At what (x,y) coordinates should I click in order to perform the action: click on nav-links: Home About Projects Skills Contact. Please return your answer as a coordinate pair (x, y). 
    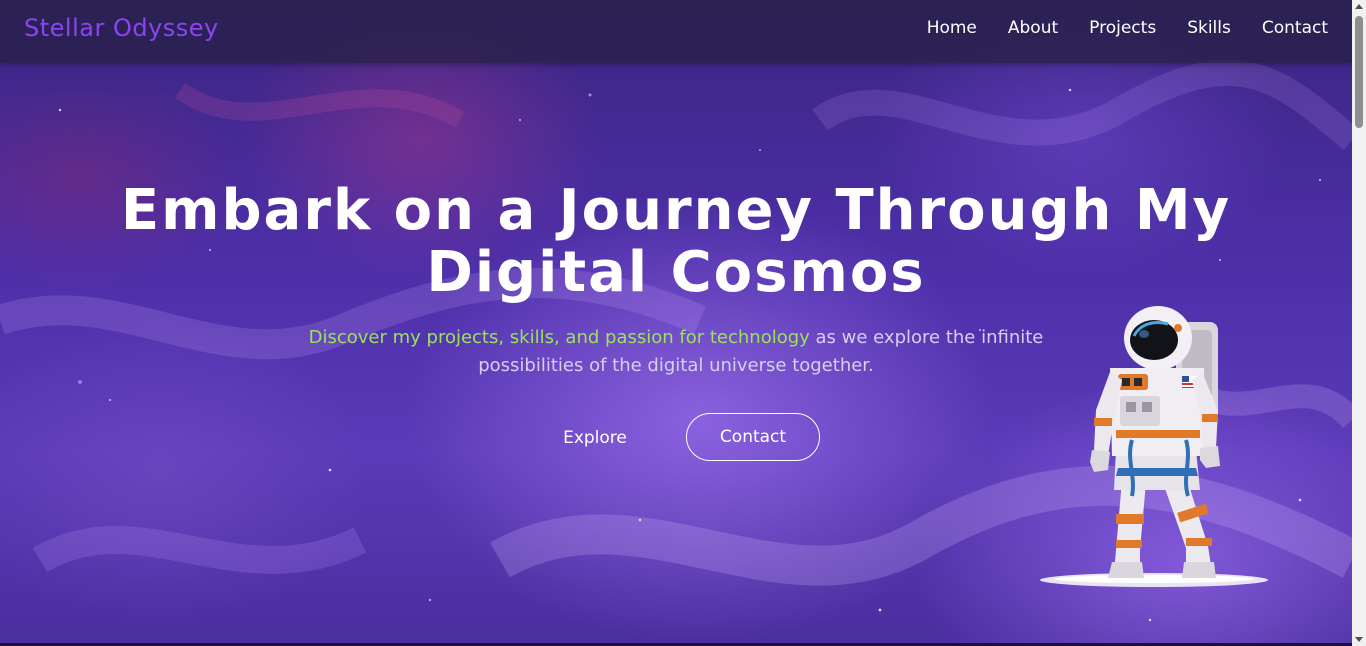
    Looking at the image, I should click on (1127, 28).